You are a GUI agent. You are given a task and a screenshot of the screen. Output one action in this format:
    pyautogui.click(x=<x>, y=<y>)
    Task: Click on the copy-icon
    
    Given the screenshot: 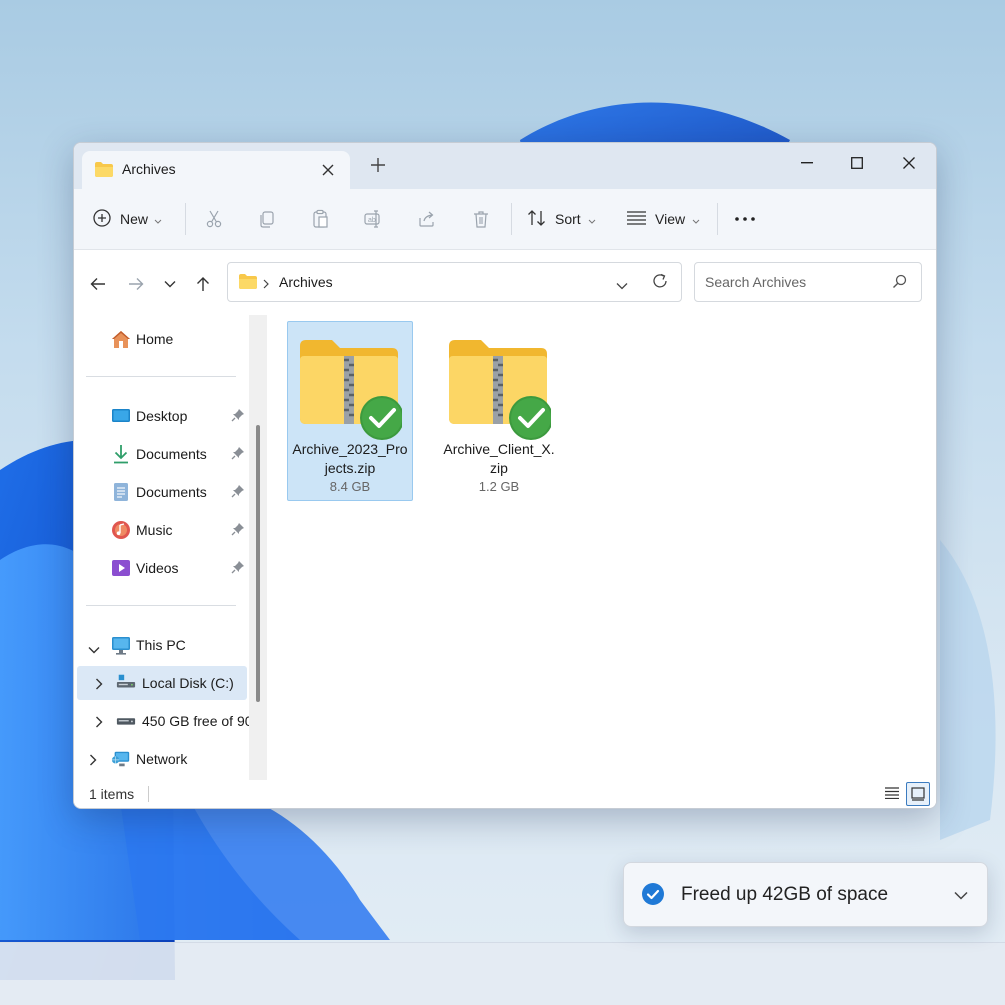 What is the action you would take?
    pyautogui.click(x=267, y=219)
    